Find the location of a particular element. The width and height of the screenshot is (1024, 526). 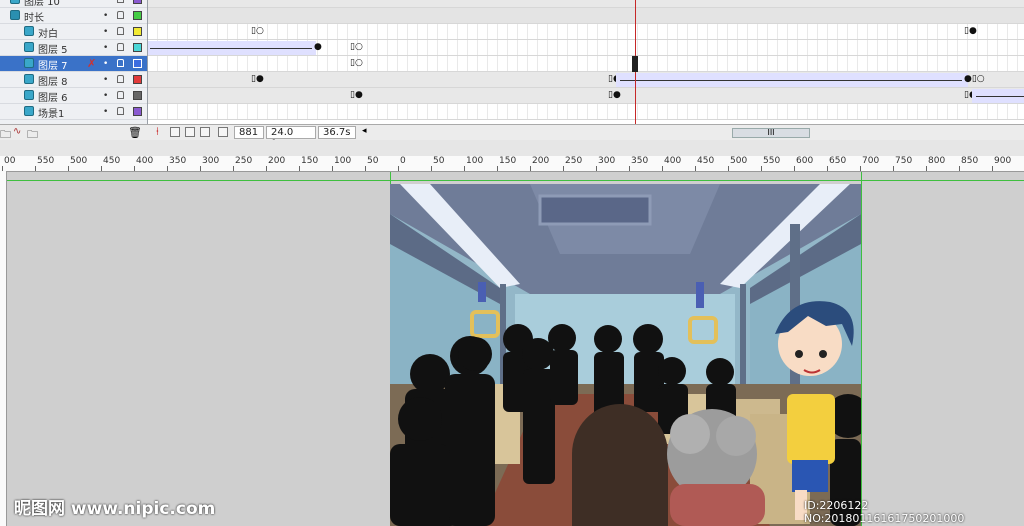

keyframe: ● is located at coordinates (318, 47).